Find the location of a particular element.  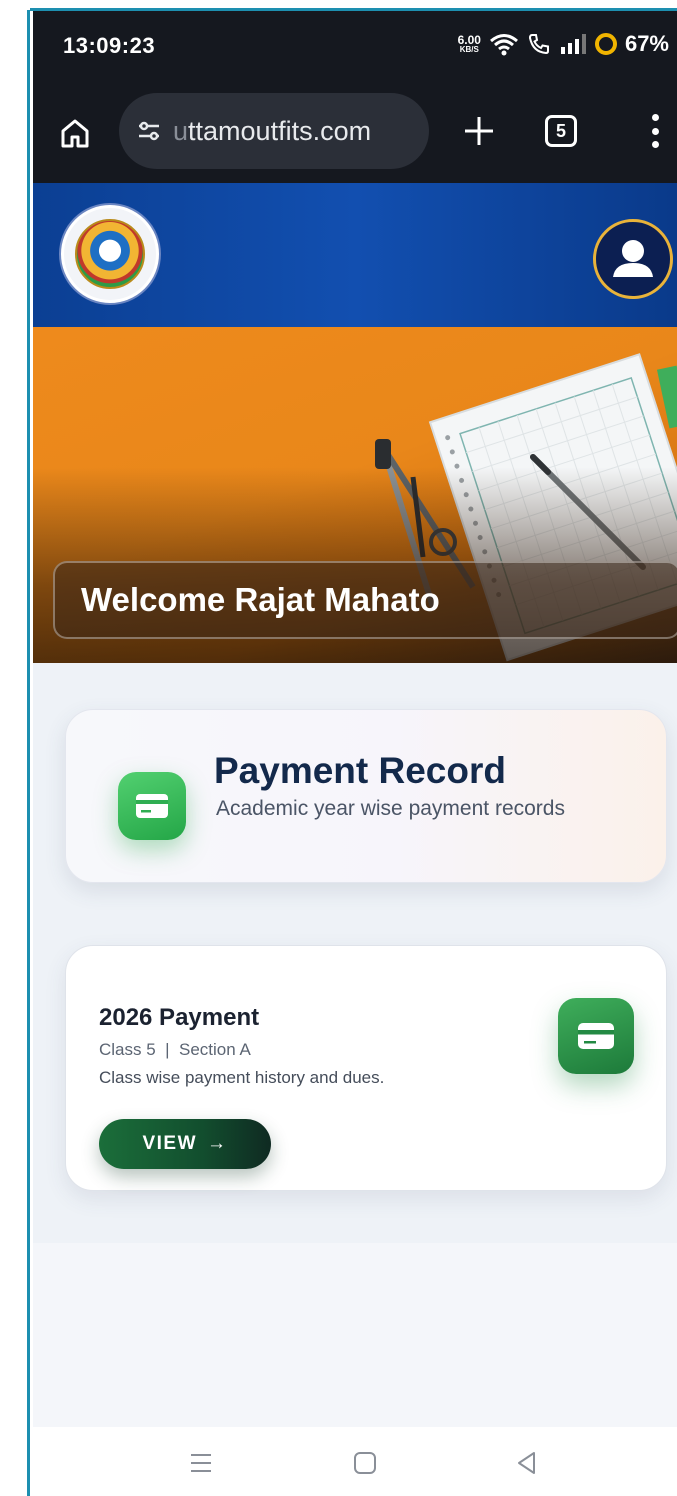

class-section-text: Class 5 | Section A is located at coordinates (175, 1049).